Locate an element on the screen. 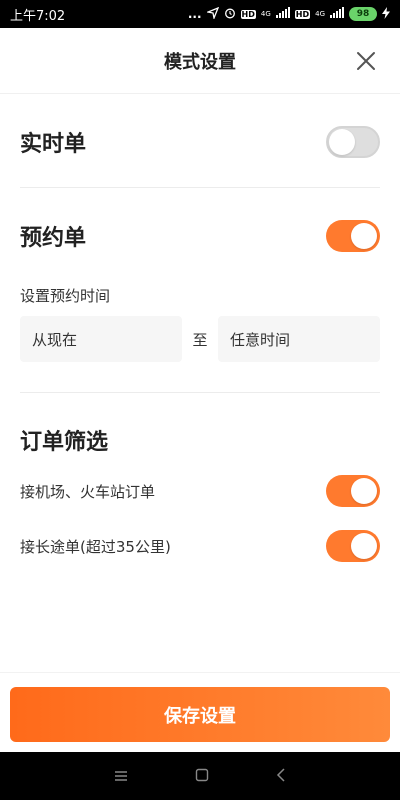 This screenshot has height=800, width=400. airport-station-toggle is located at coordinates (353, 491).